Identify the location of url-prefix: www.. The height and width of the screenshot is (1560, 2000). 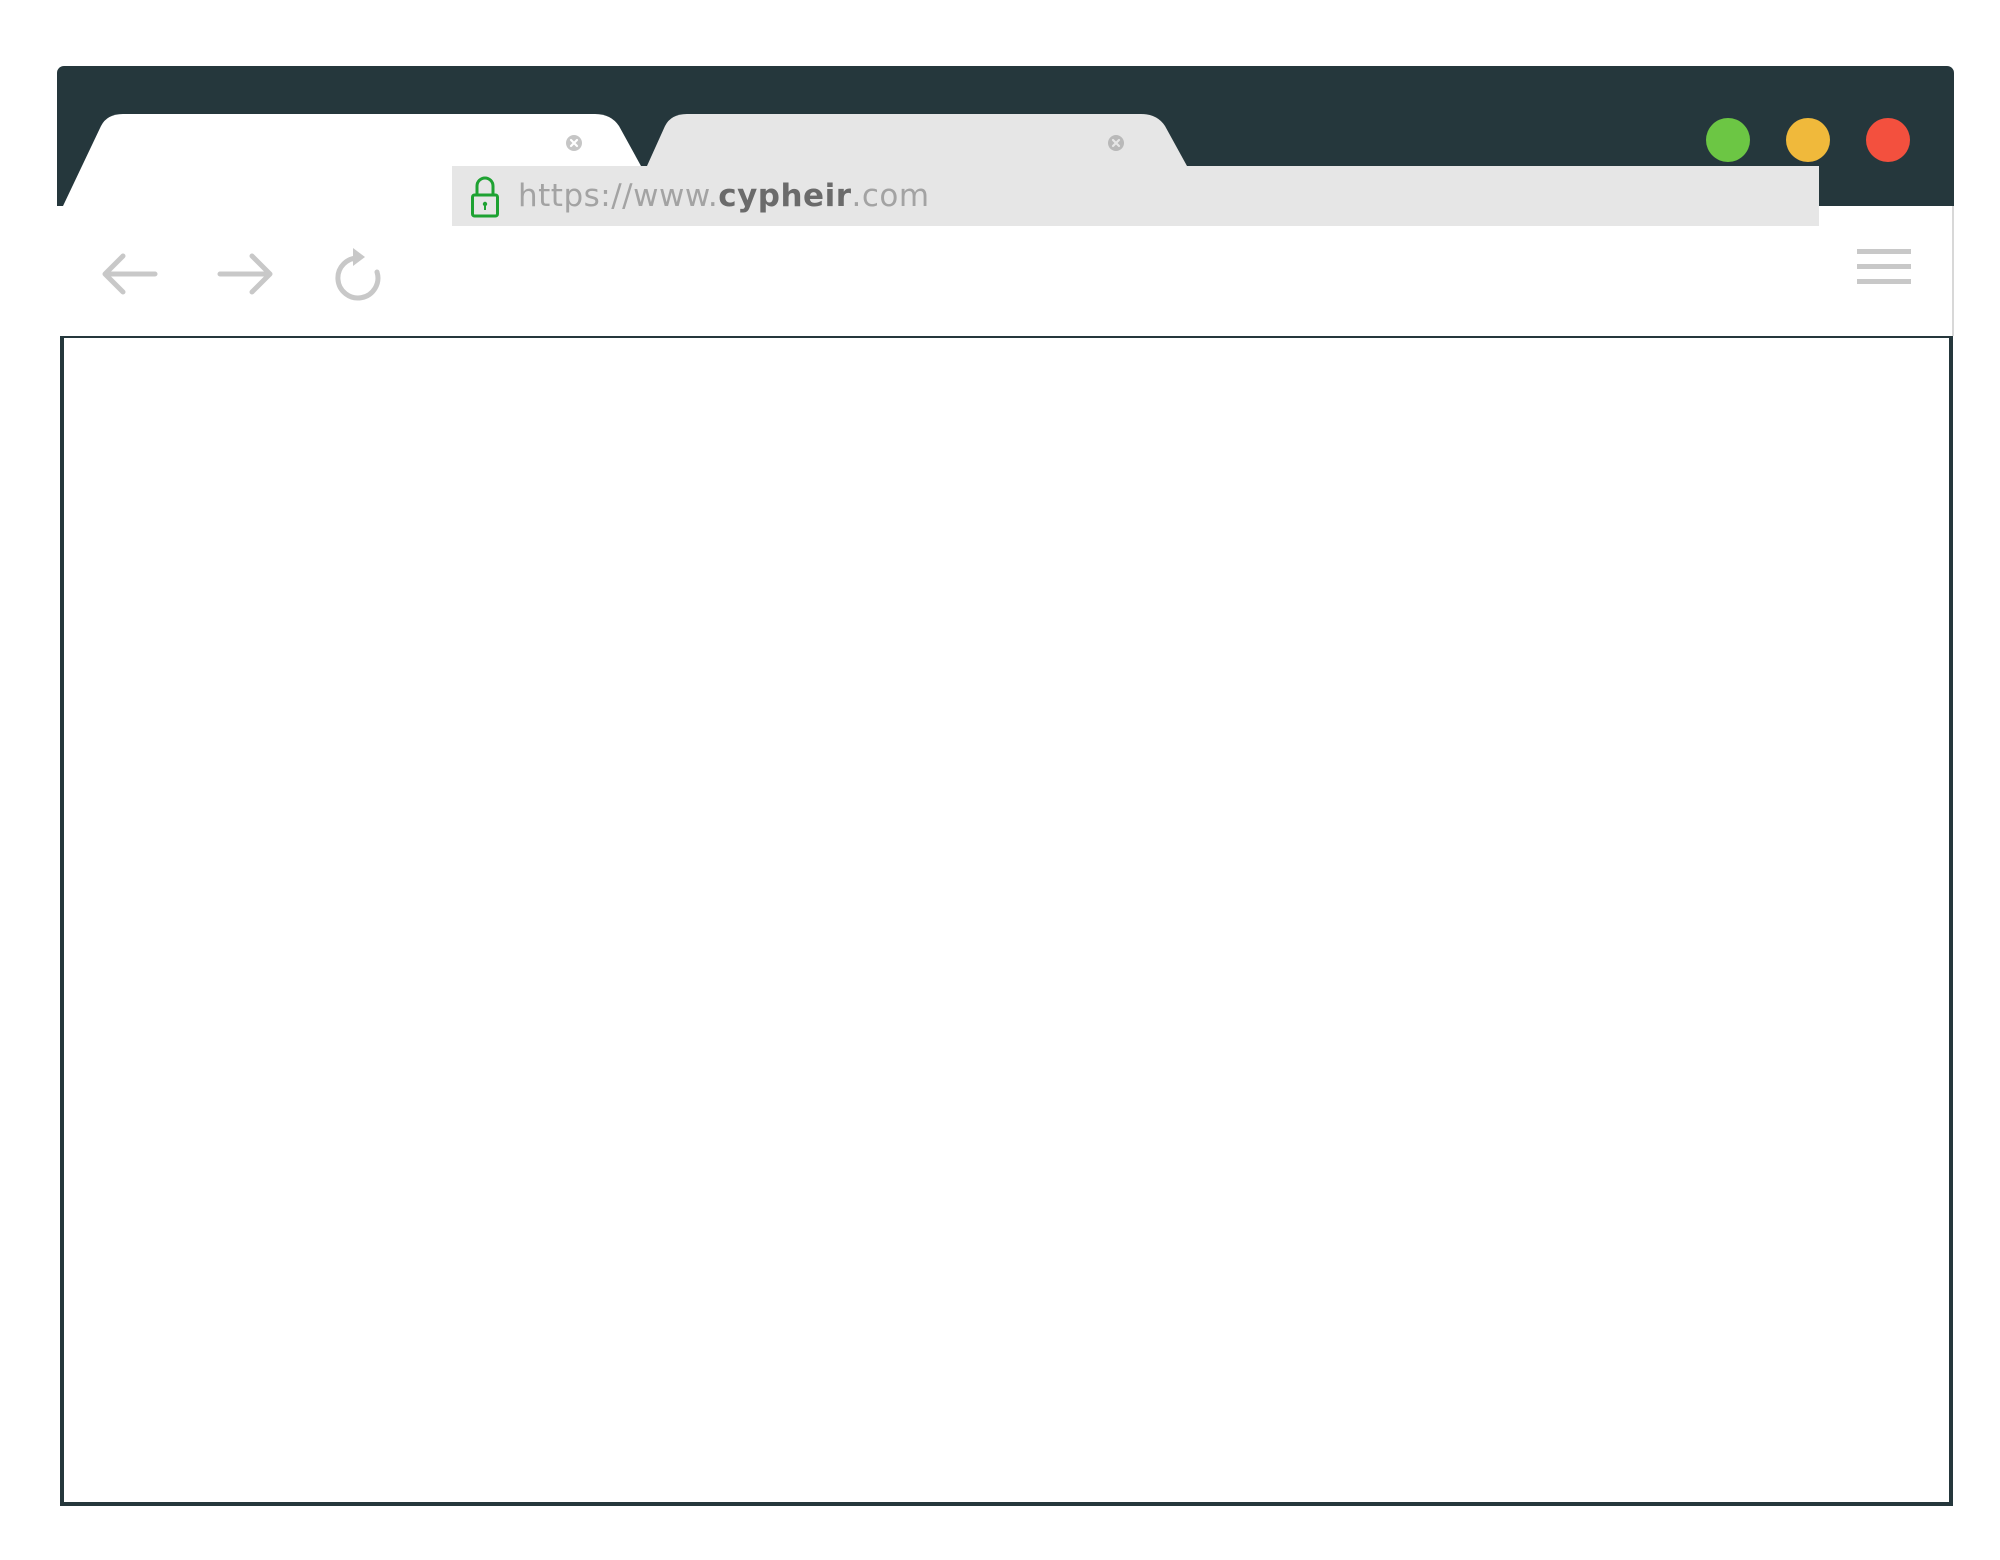
(676, 196).